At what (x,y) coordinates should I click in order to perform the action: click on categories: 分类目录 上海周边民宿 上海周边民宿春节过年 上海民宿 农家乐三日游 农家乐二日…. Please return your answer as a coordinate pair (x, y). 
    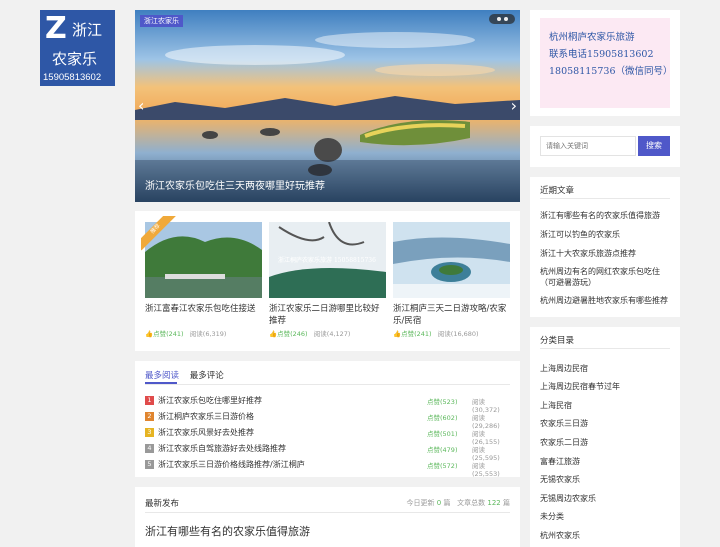
    Looking at the image, I should click on (605, 437).